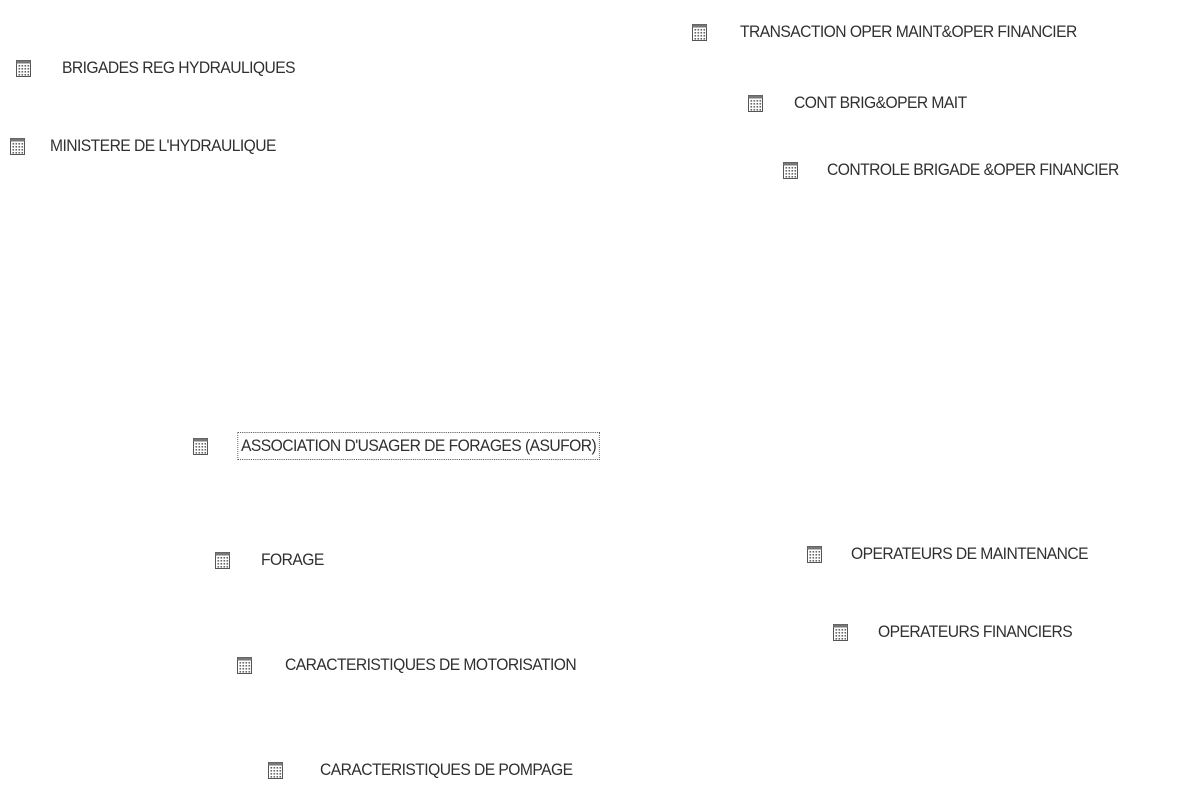  What do you see at coordinates (163, 145) in the screenshot?
I see `entity-label: MINISTERE DE L'HYDRAULIQUE` at bounding box center [163, 145].